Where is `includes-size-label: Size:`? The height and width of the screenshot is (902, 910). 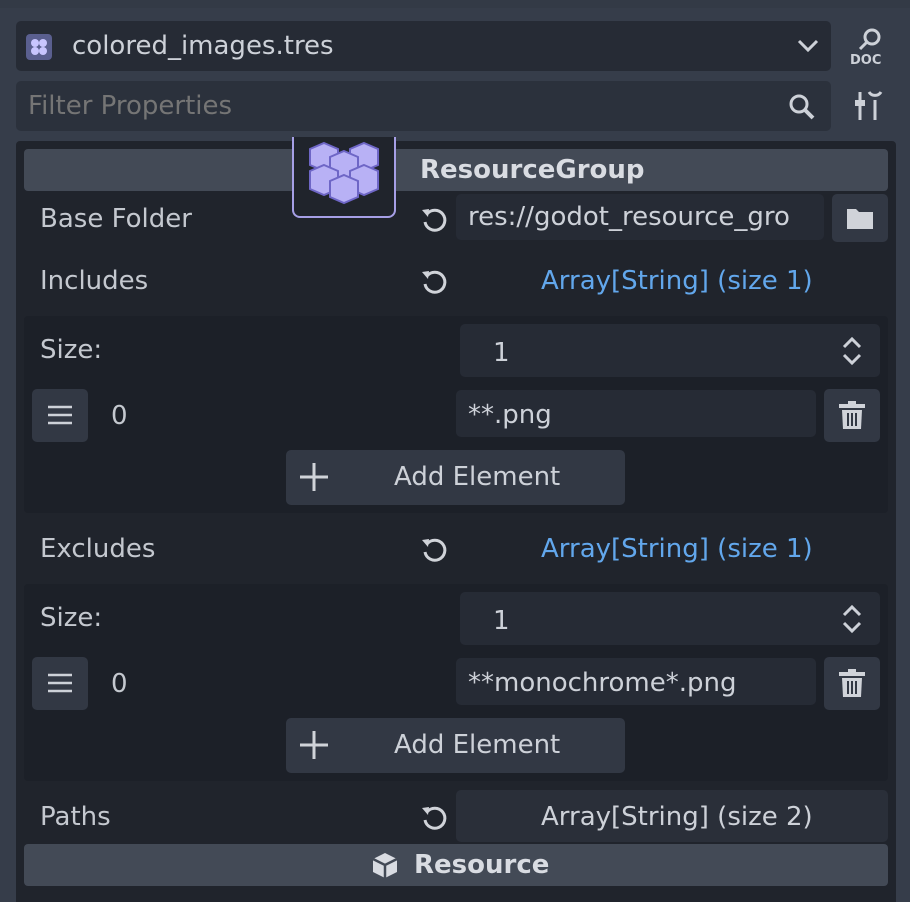 includes-size-label: Size: is located at coordinates (71, 350).